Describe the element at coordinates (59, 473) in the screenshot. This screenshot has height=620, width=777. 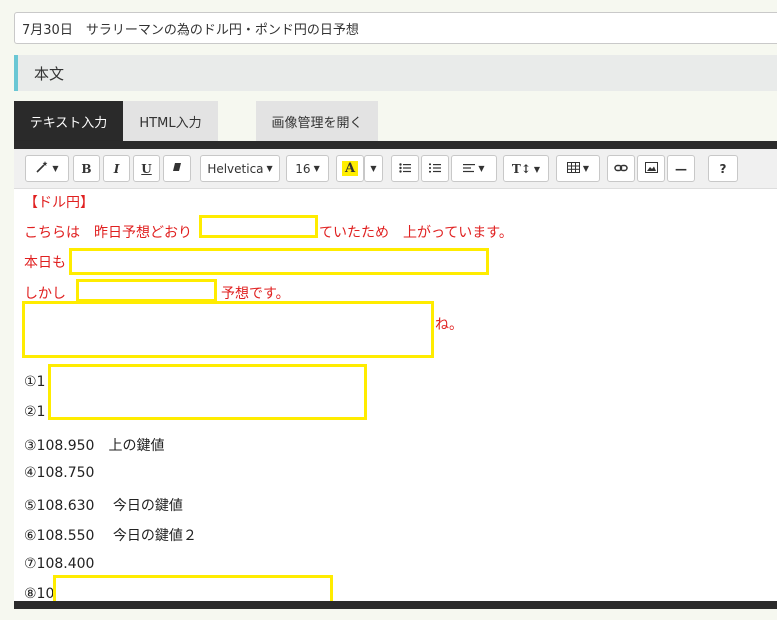
I see `list-item: ④108.750` at that location.